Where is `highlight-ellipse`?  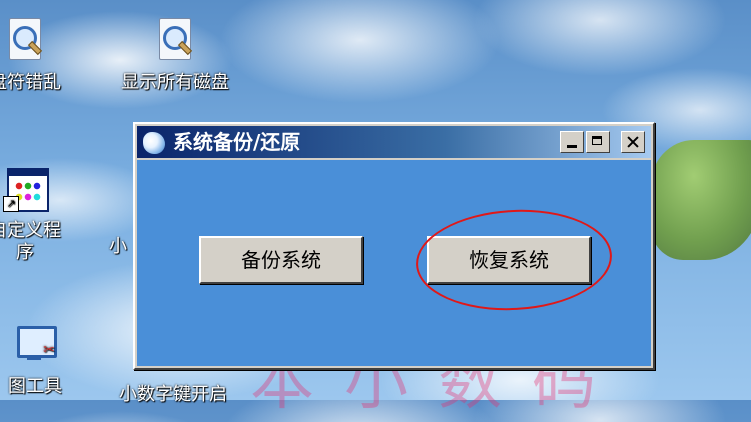
highlight-ellipse is located at coordinates (514, 260).